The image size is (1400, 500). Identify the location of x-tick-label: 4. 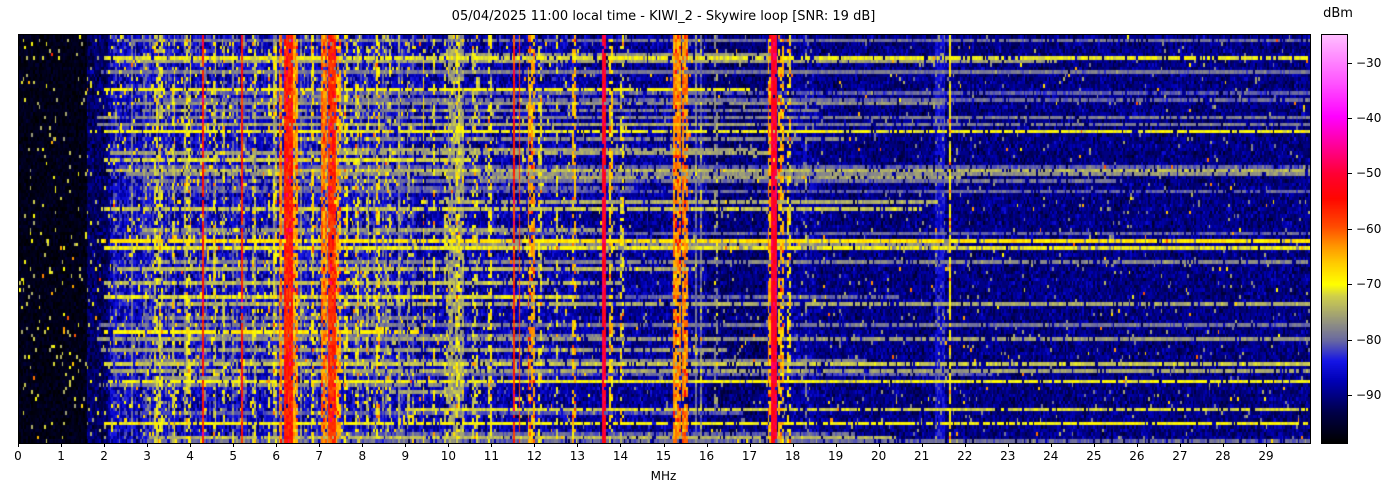
(190, 456).